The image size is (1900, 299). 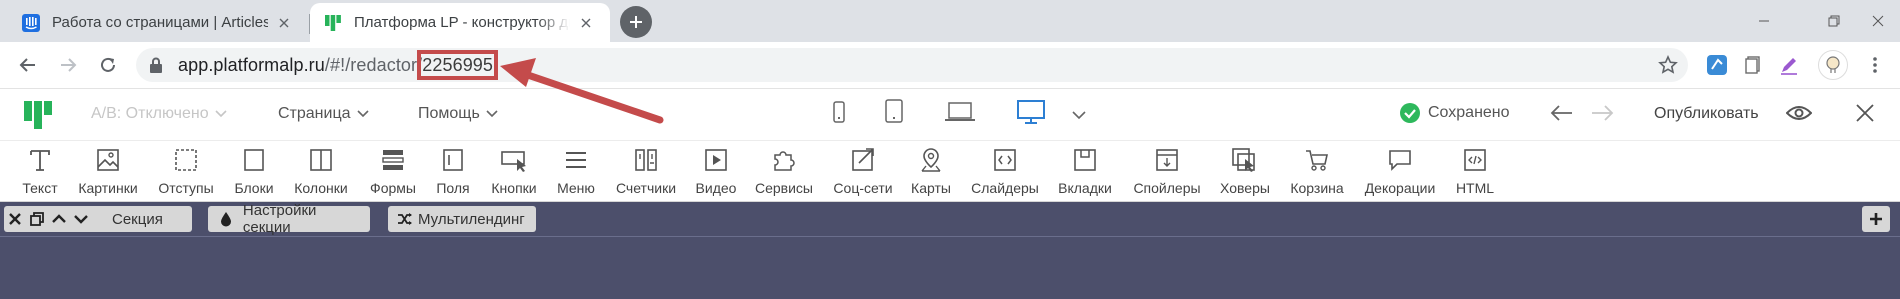 What do you see at coordinates (950, 236) in the screenshot?
I see `section-divider` at bounding box center [950, 236].